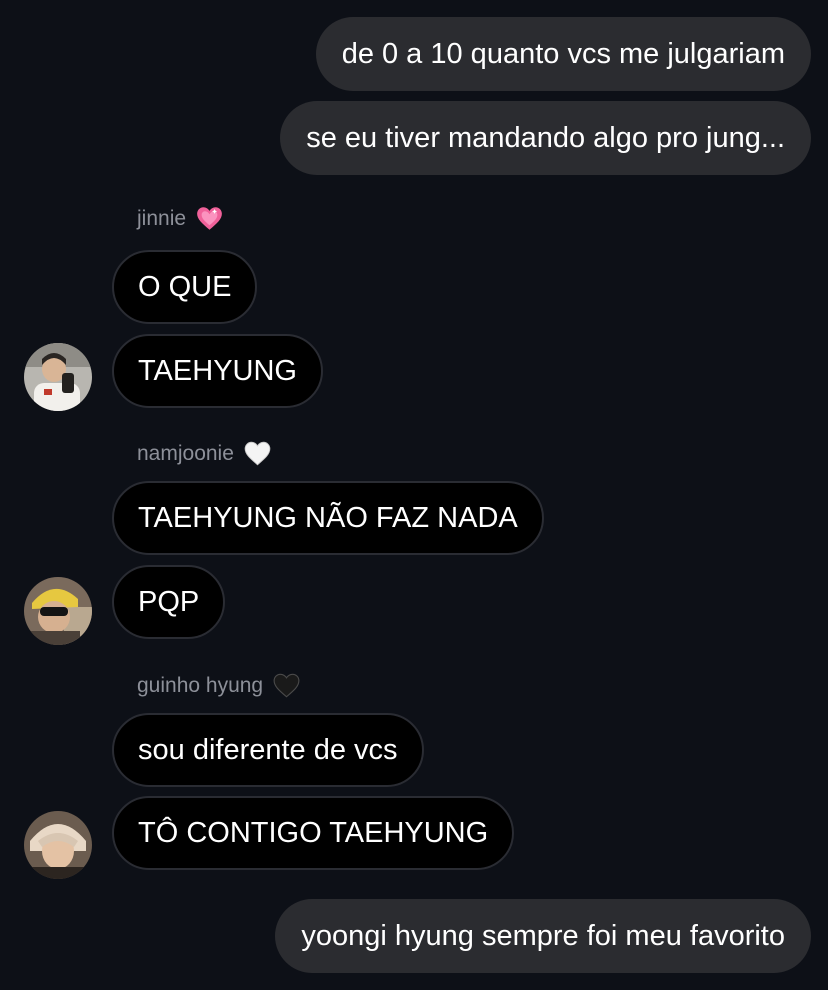  I want to click on sender-label-namjoonie: namjoonie, so click(204, 453).